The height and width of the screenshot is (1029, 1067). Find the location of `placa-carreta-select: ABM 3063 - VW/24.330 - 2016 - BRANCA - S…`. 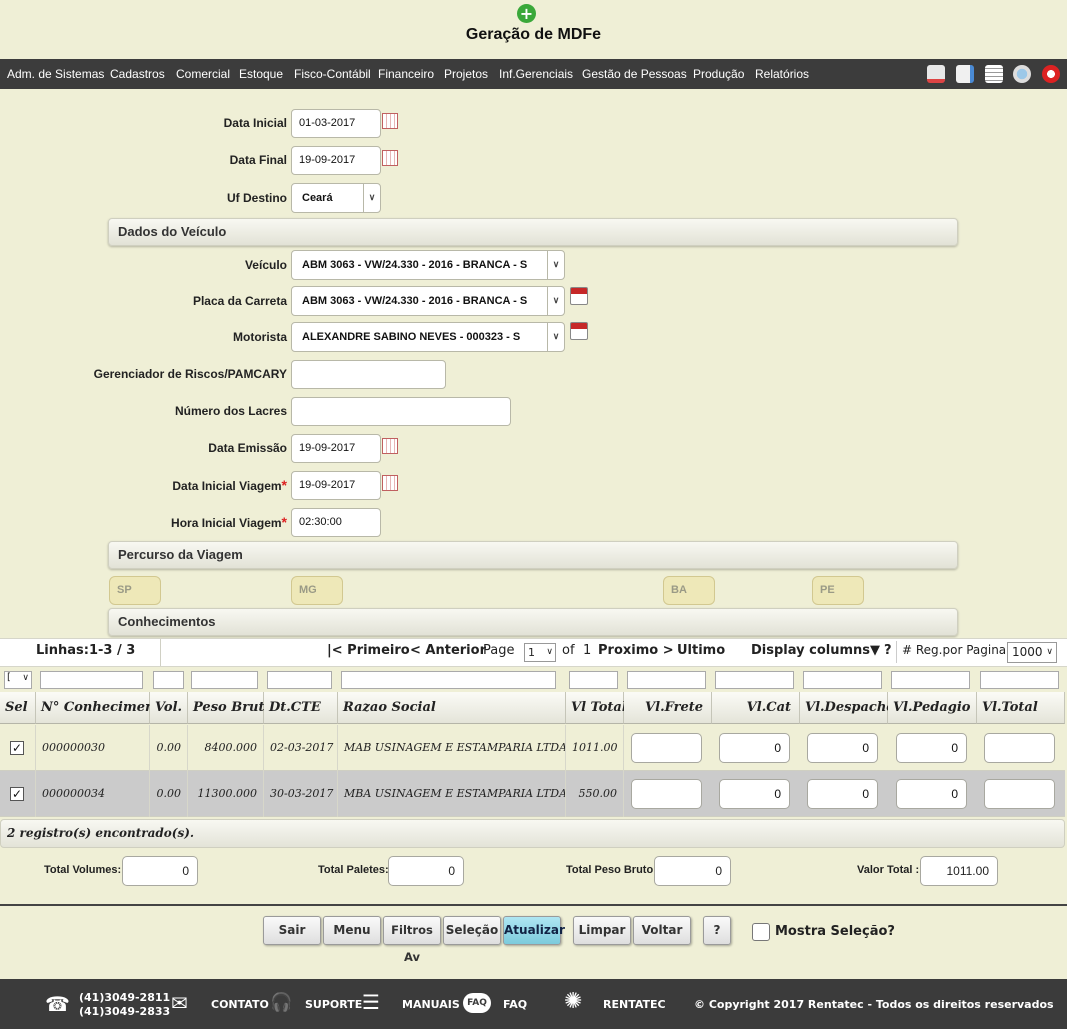

placa-carreta-select: ABM 3063 - VW/24.330 - 2016 - BRANCA - S… is located at coordinates (428, 301).